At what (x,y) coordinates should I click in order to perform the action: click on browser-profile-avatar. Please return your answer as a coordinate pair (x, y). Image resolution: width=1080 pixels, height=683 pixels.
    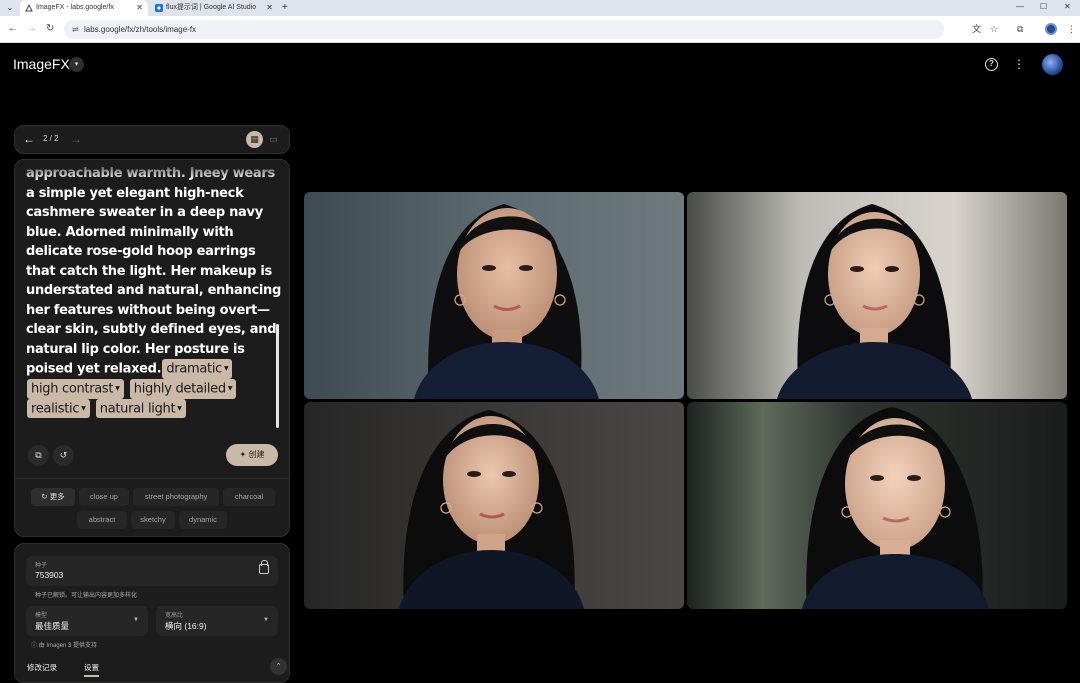
    Looking at the image, I should click on (1051, 29).